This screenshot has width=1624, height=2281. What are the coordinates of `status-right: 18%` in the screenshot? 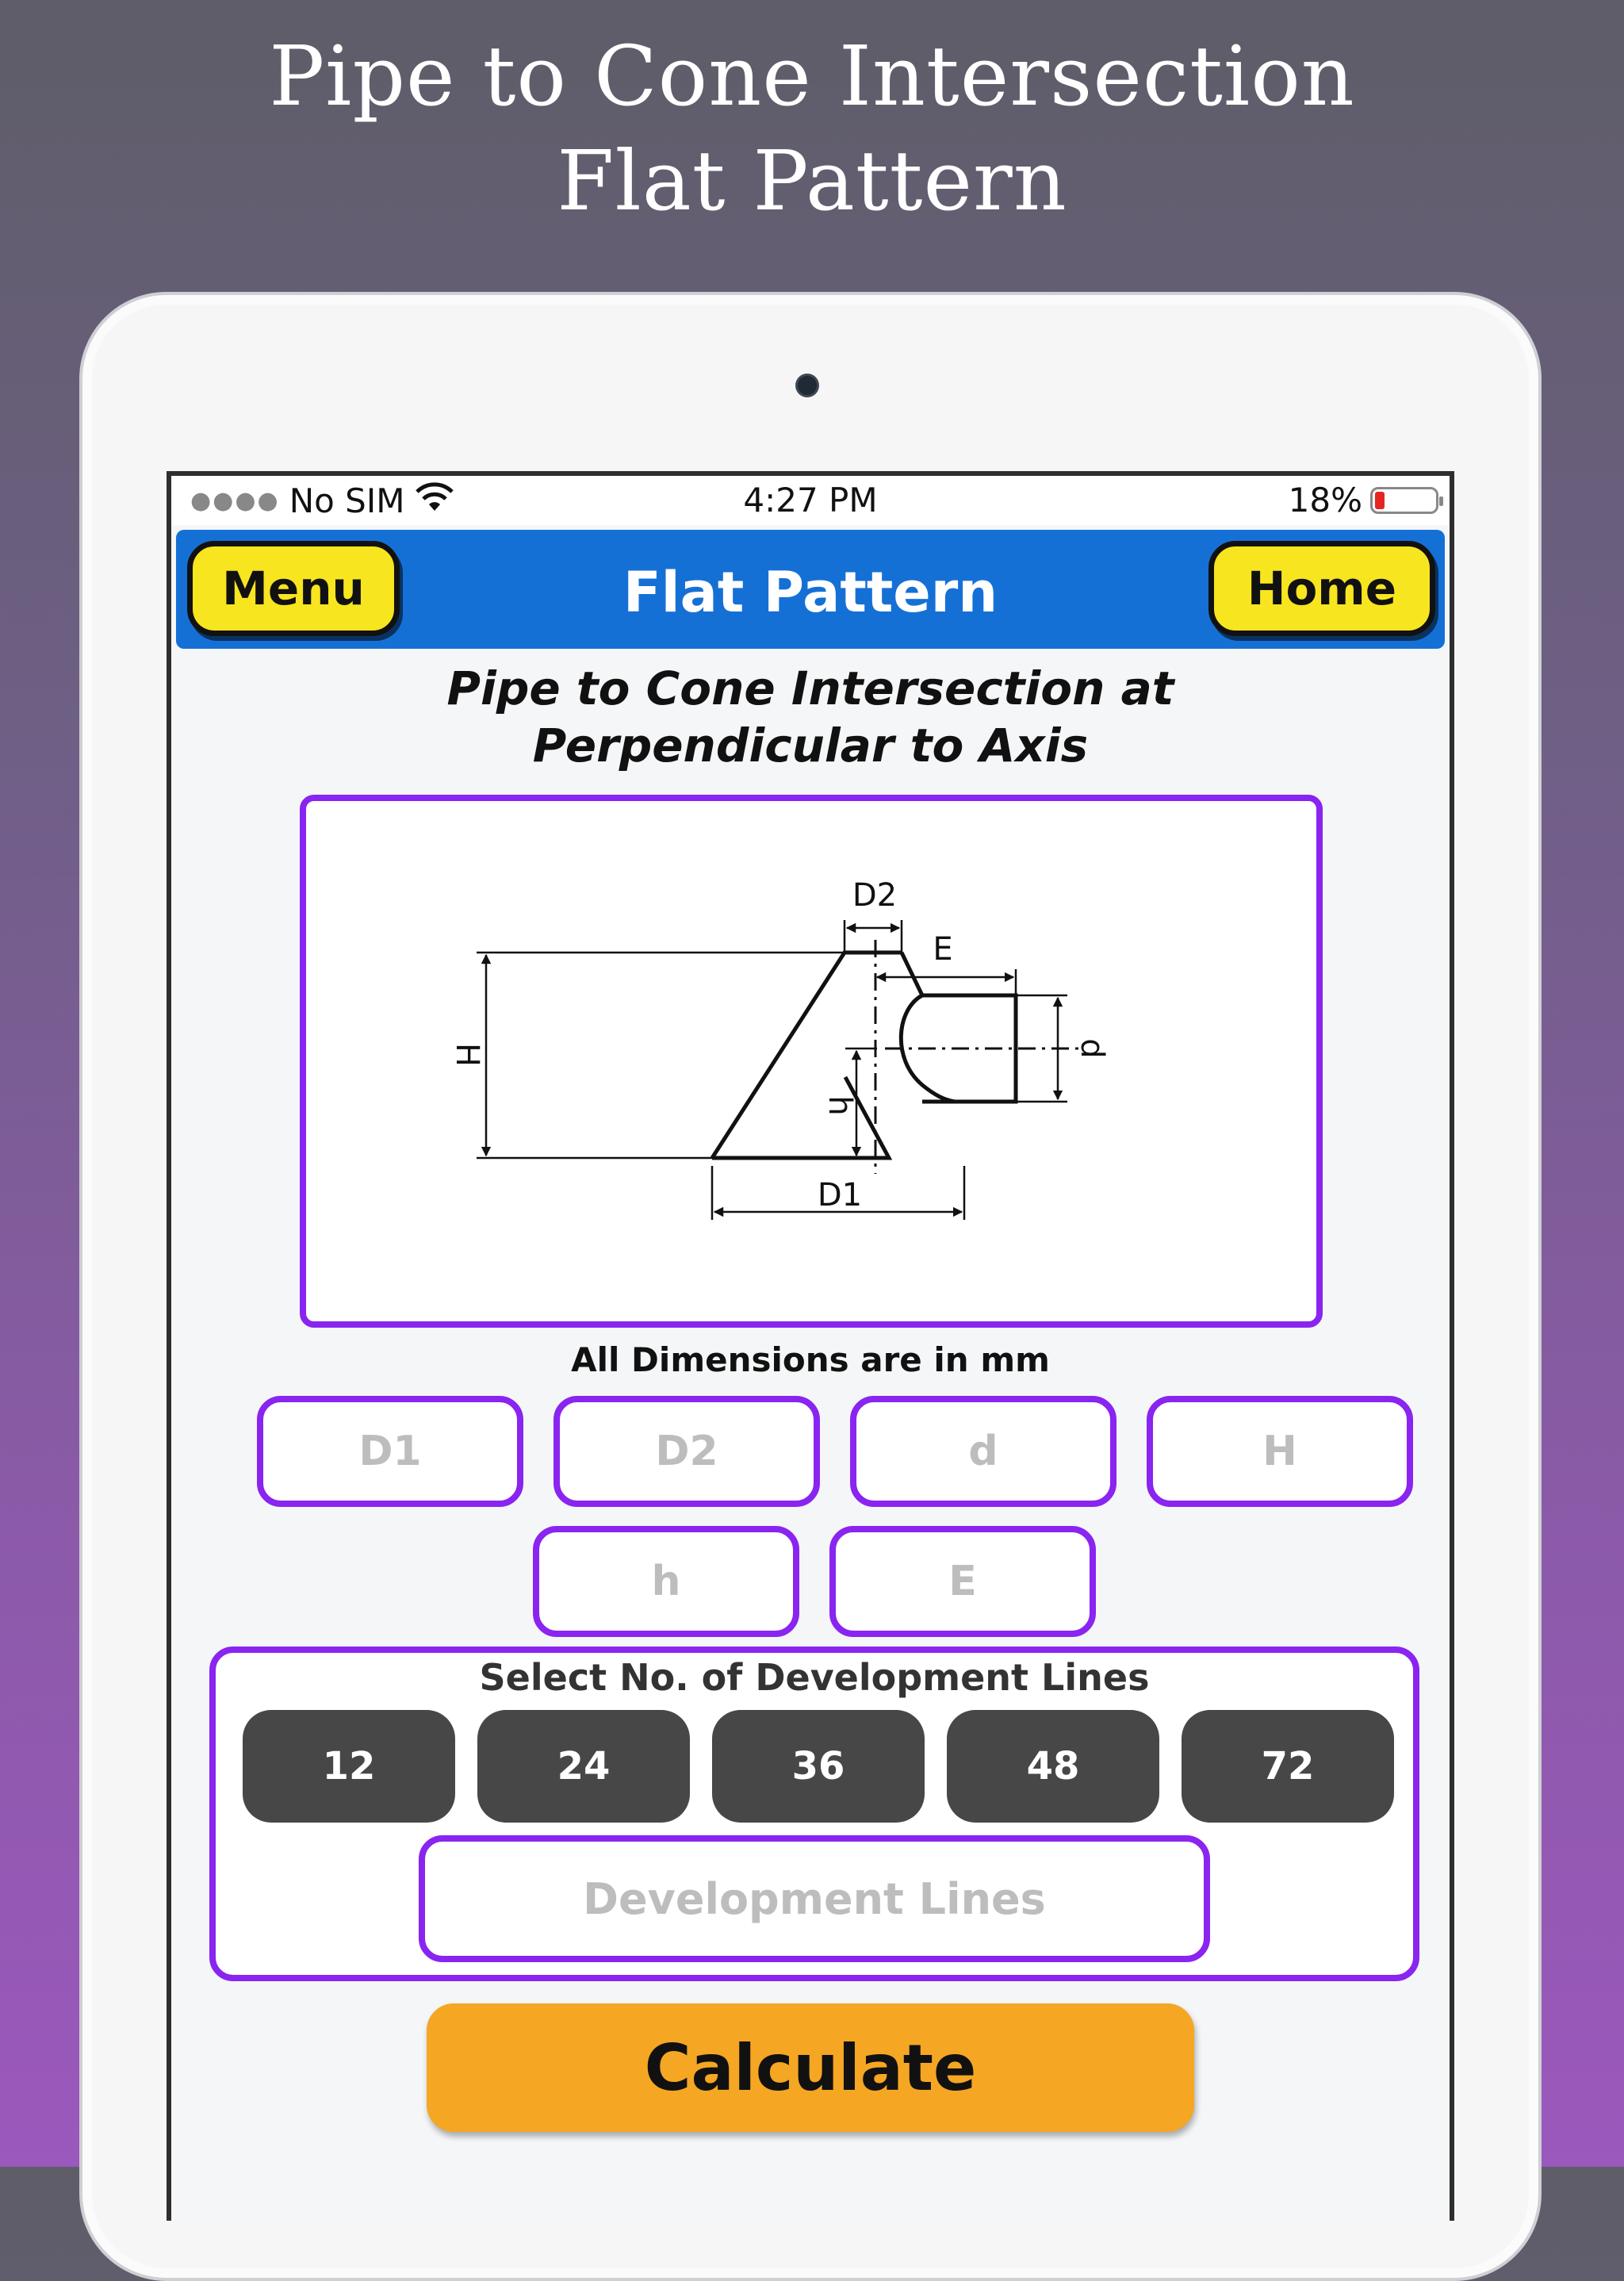 It's located at (1365, 500).